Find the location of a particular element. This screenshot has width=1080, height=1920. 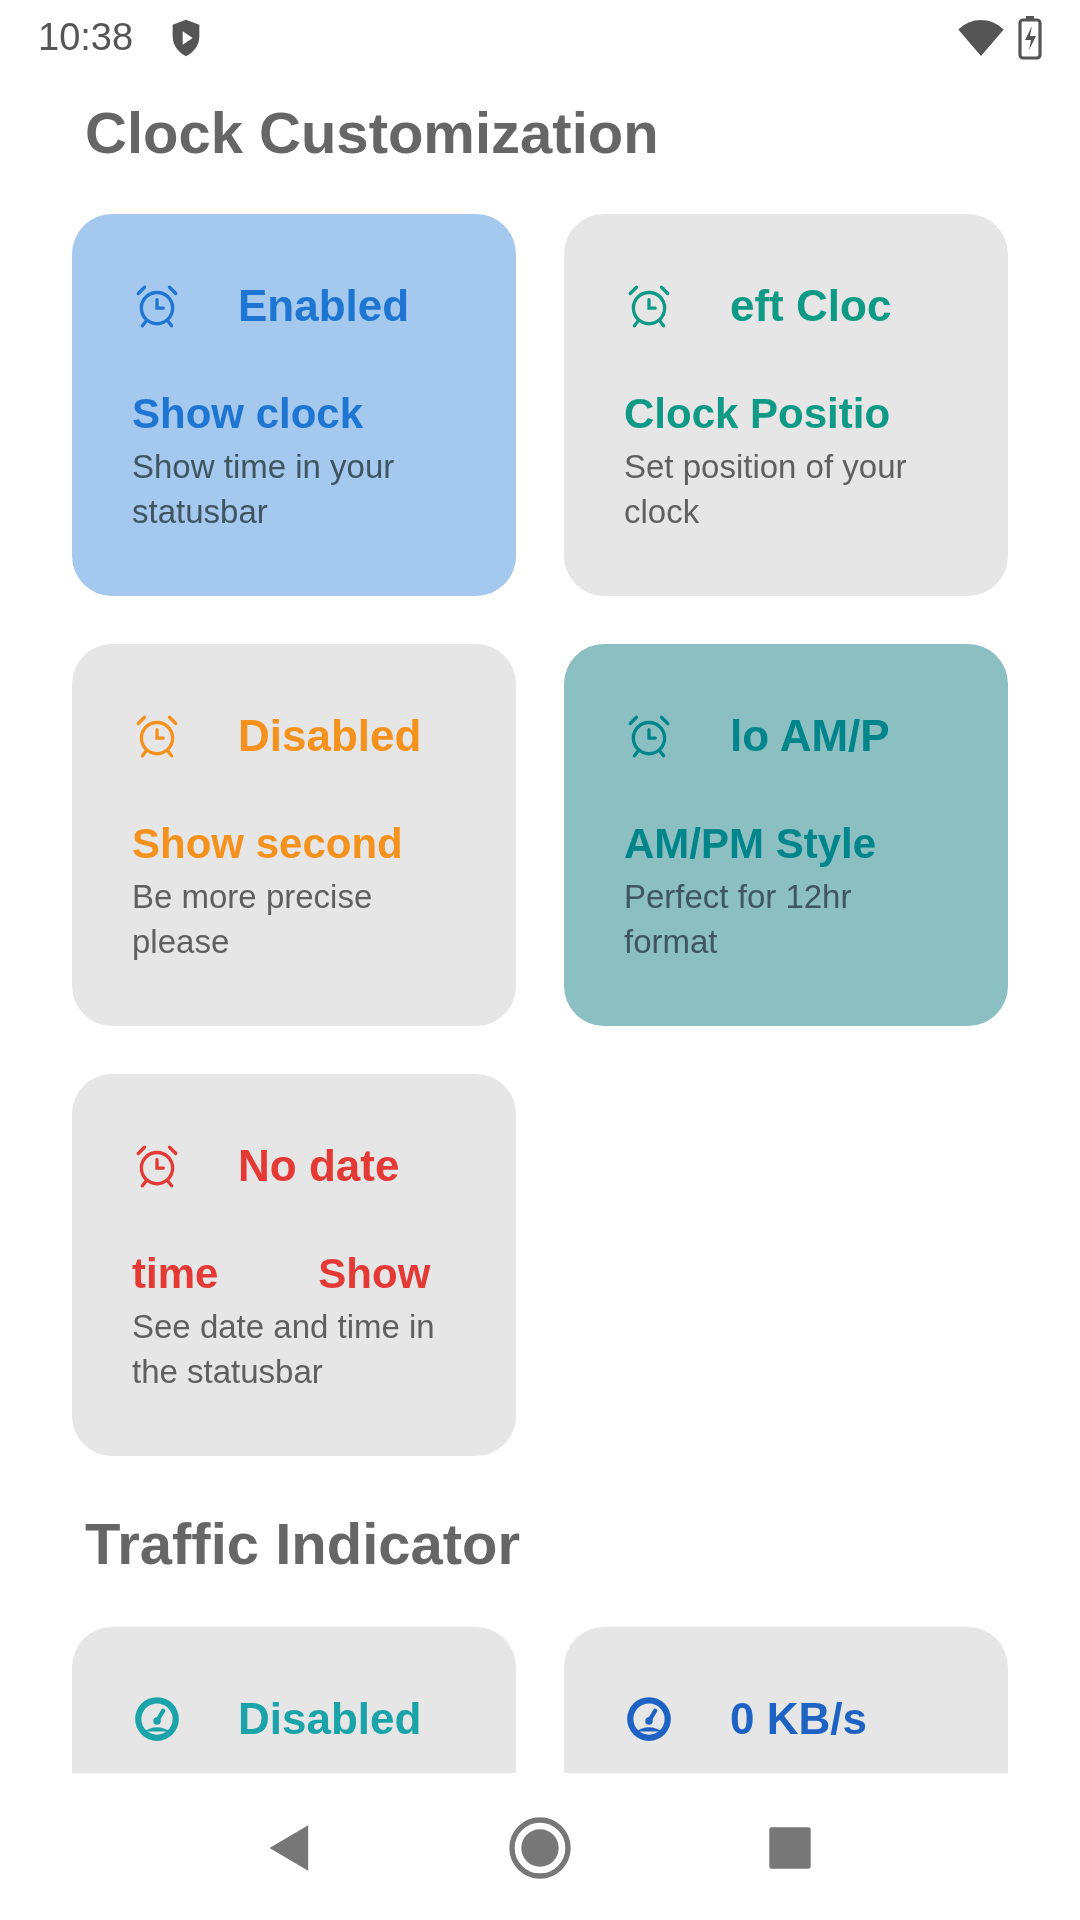

setting-card: eft Cloc Clock Positio Set position of your clock is located at coordinates (786, 405).